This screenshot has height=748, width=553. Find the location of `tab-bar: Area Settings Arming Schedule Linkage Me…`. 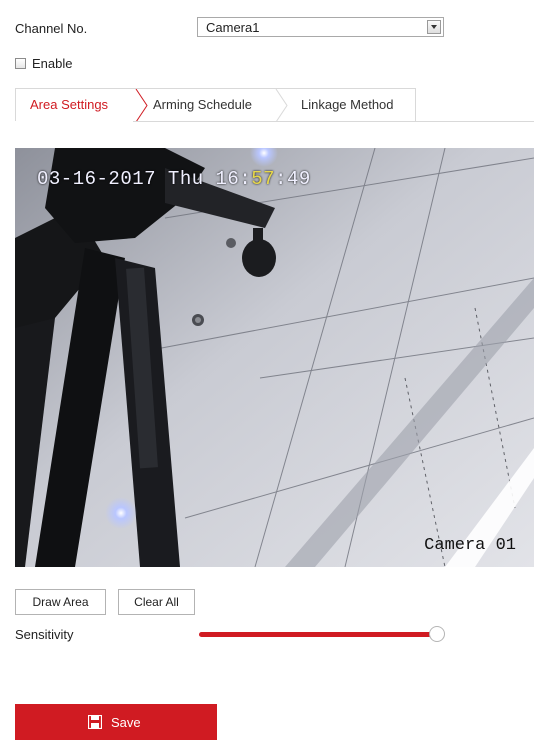

tab-bar: Area Settings Arming Schedule Linkage Me… is located at coordinates (215, 105).